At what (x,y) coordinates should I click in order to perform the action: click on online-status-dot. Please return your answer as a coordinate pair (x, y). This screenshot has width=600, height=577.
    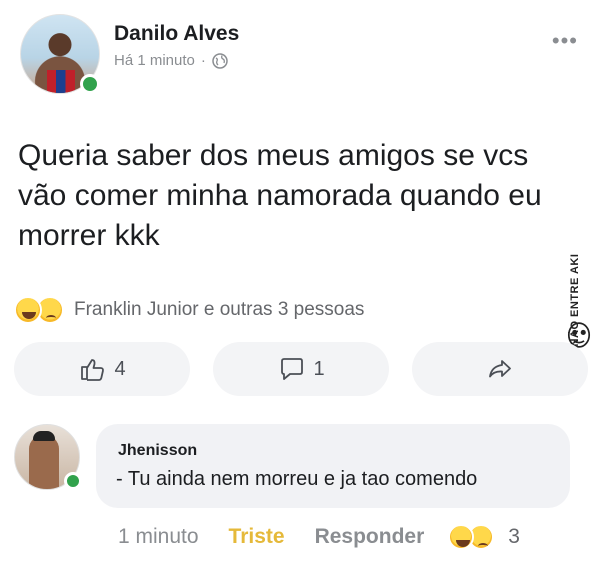
    Looking at the image, I should click on (90, 84).